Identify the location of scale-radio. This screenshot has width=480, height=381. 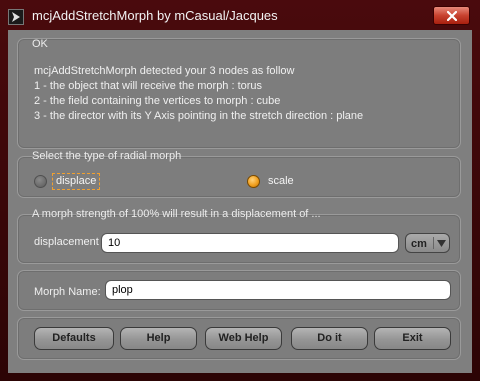
(253, 181).